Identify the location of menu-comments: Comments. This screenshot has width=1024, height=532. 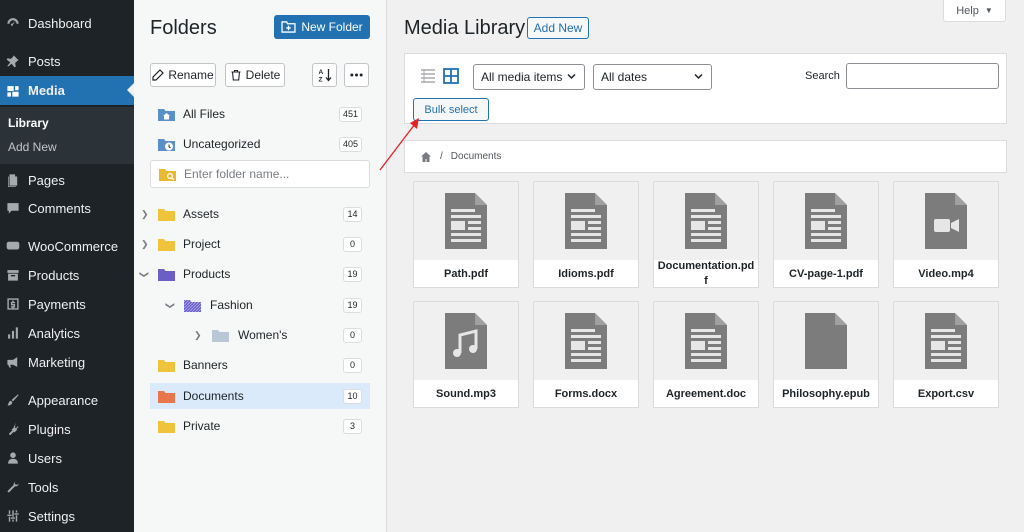
(67, 208).